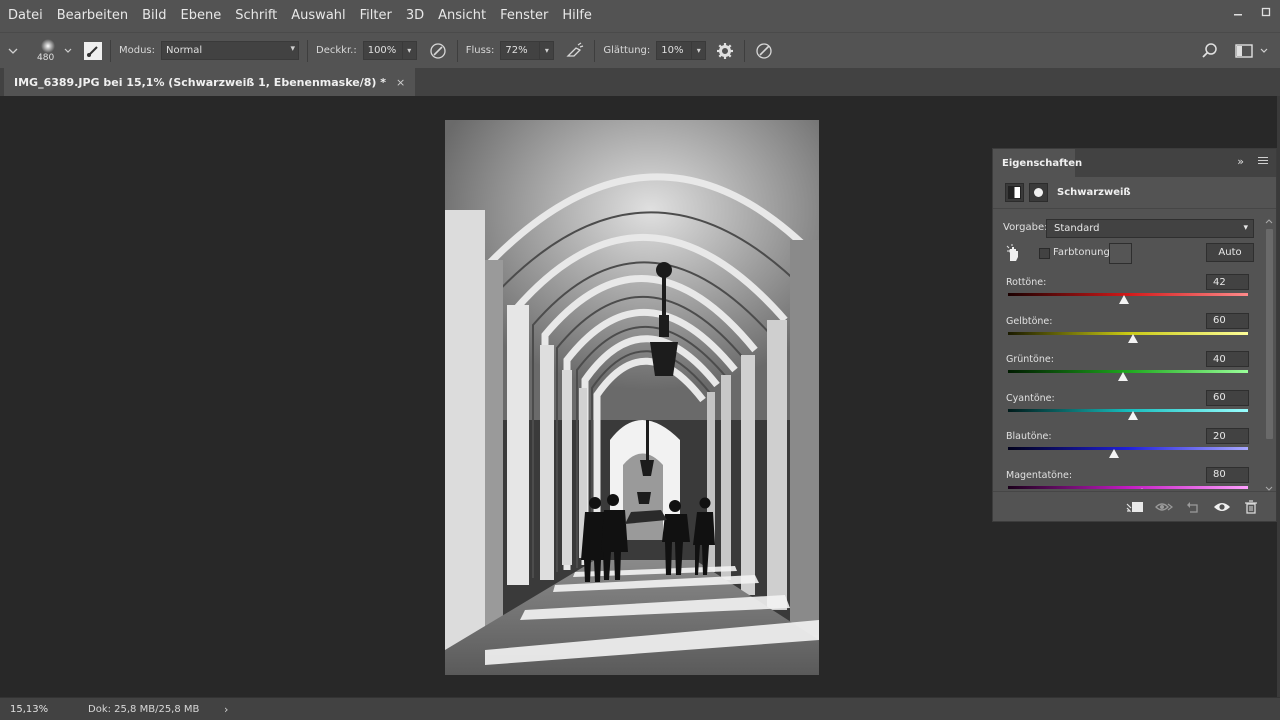 Image resolution: width=1280 pixels, height=720 pixels. Describe the element at coordinates (1094, 192) in the screenshot. I see `adjustment-title: Schwarzweiß` at that location.